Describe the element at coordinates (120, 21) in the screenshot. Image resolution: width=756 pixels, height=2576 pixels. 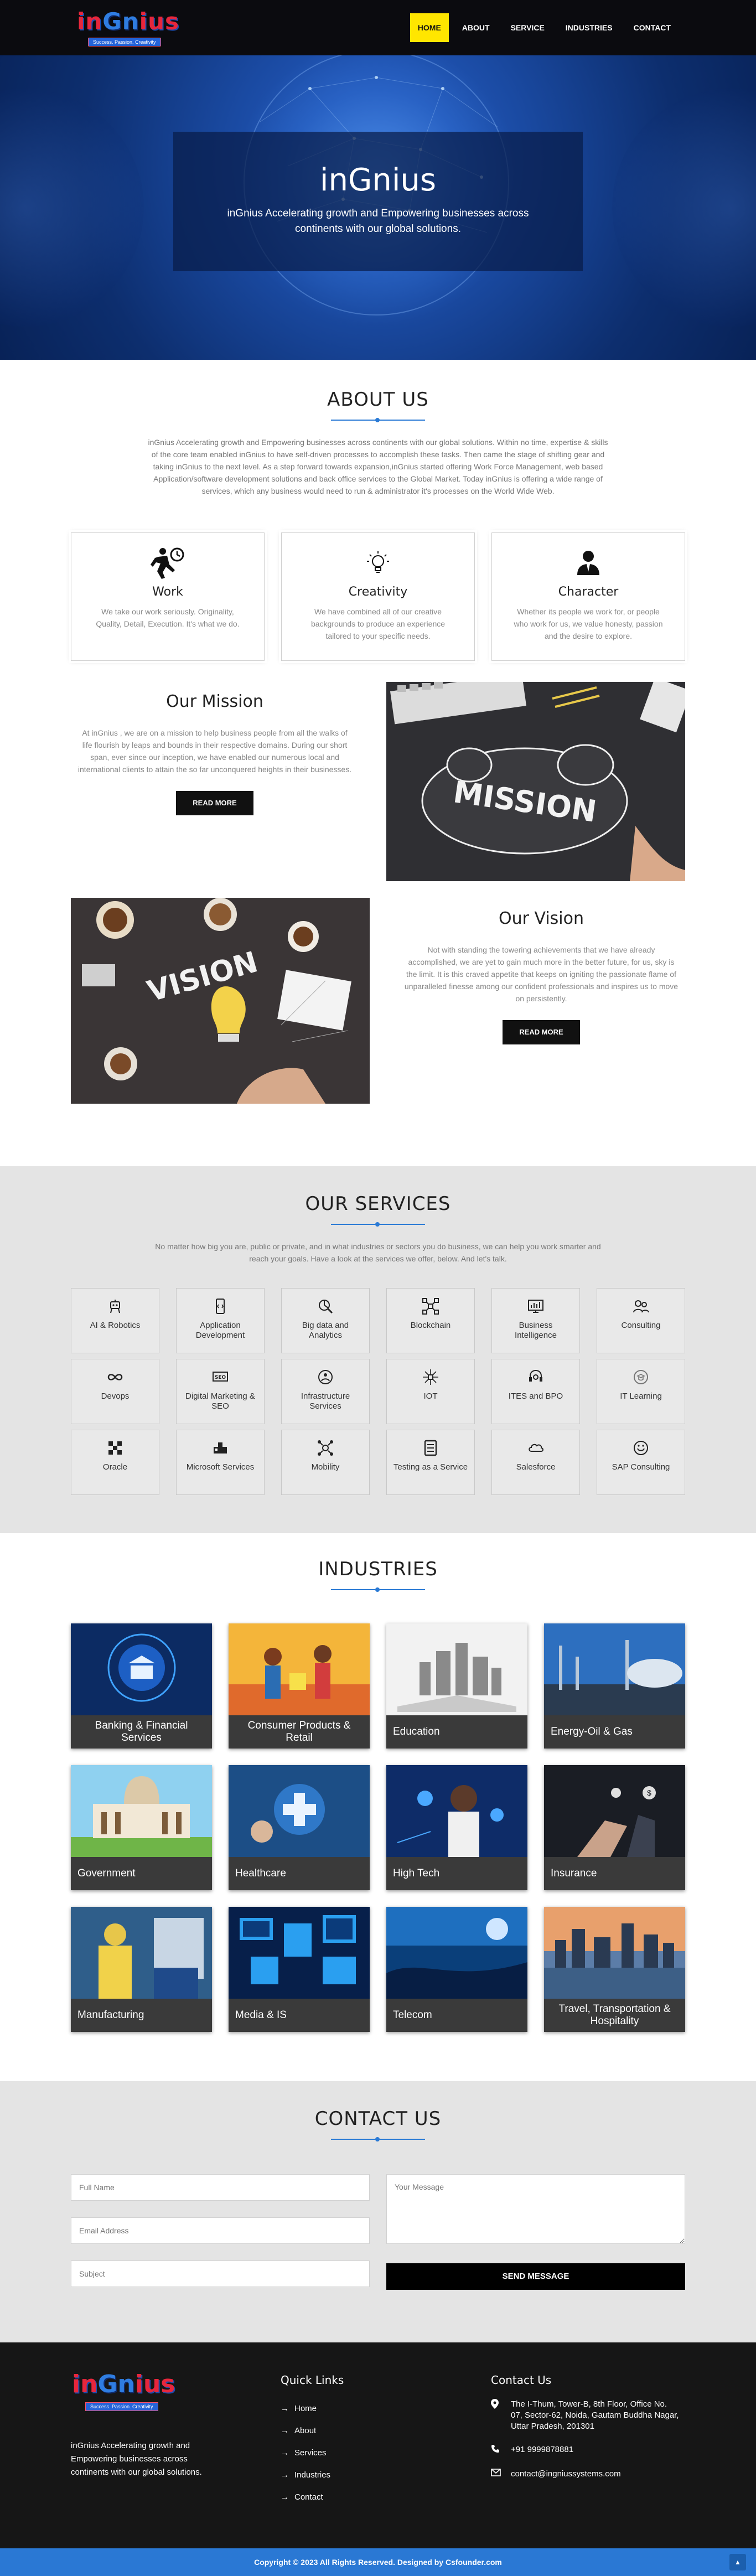
I see `logo-part-b: Gn` at that location.